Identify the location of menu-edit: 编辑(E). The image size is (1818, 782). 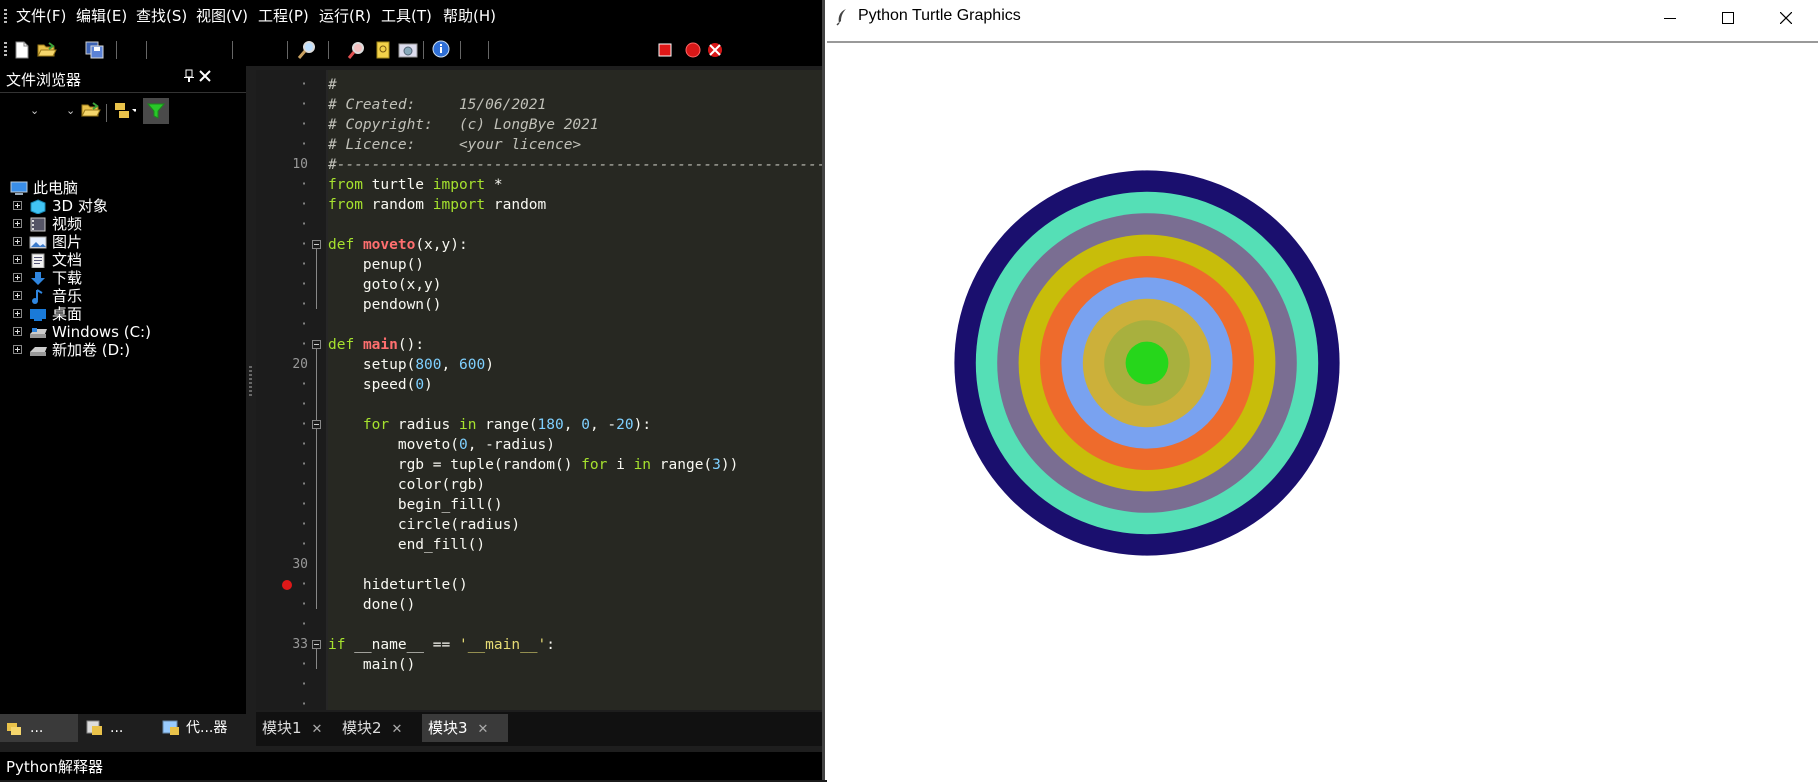
(101, 16).